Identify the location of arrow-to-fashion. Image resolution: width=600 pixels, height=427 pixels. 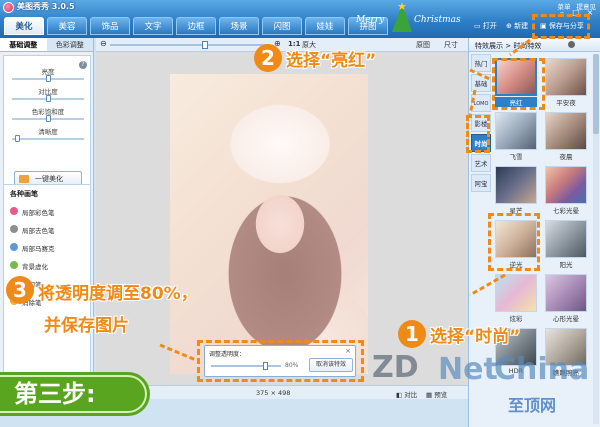
(472, 102).